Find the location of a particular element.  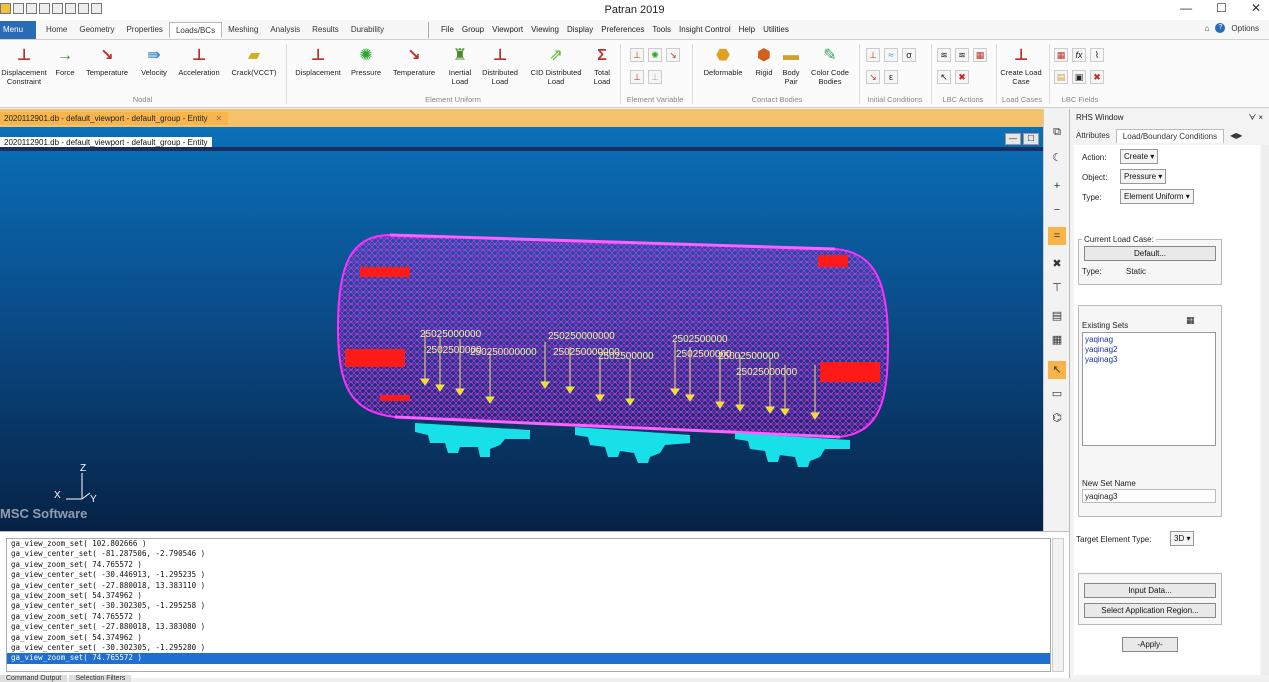

ev-pressure-icon: ✺ is located at coordinates (655, 55).